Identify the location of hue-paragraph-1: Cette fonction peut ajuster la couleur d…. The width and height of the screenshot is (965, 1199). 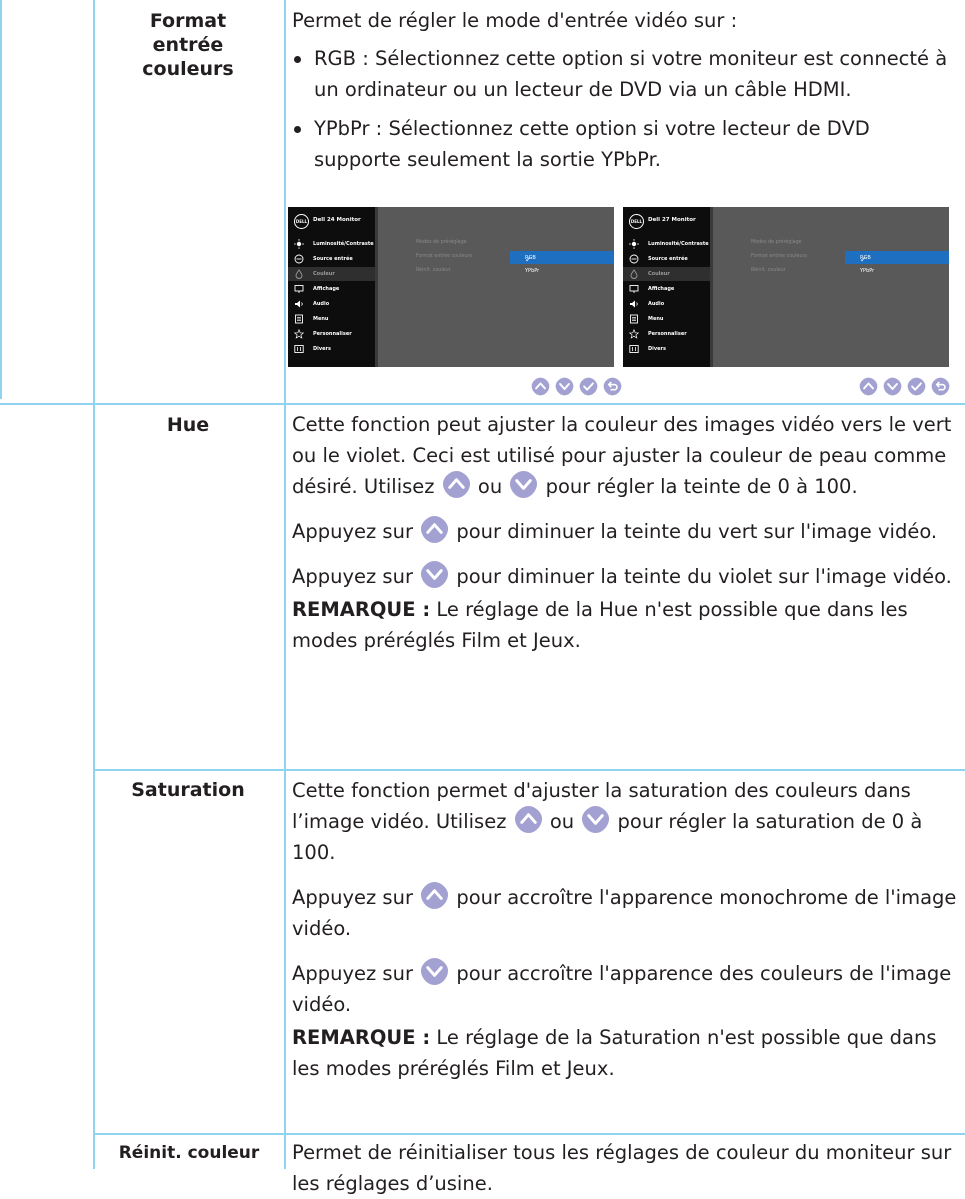
(627, 455).